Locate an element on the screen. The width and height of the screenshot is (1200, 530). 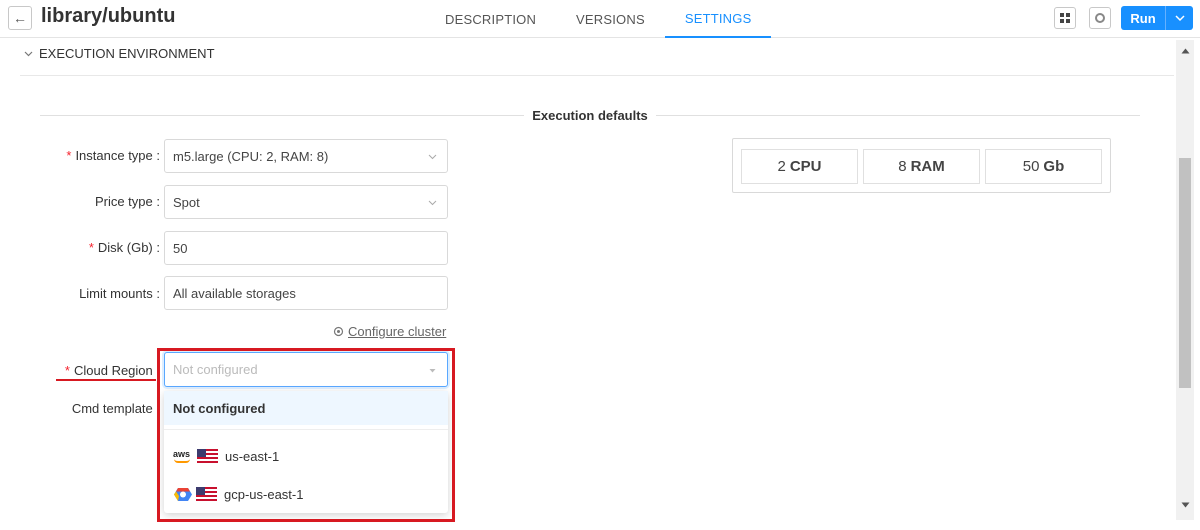
scrollbar-thumb is located at coordinates (1185, 273).